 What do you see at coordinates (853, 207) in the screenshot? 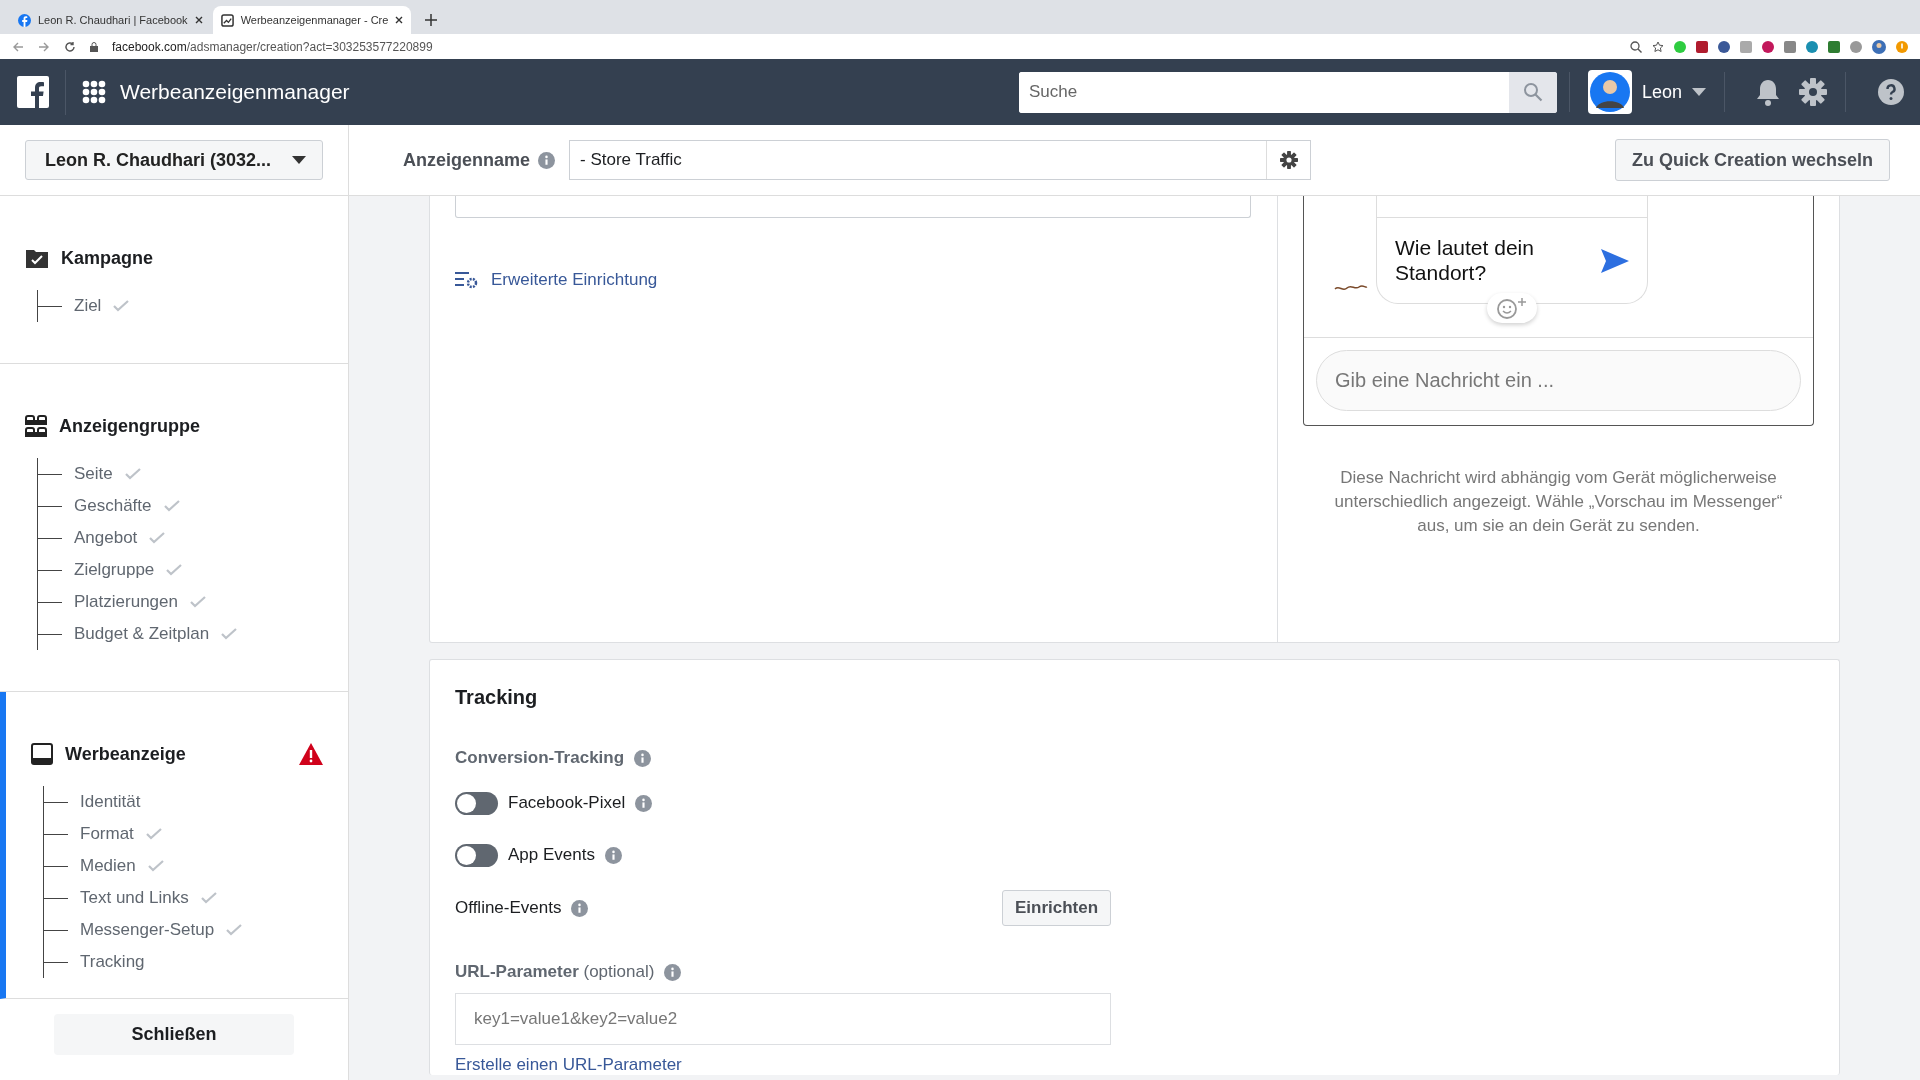
I see `input-field` at bounding box center [853, 207].